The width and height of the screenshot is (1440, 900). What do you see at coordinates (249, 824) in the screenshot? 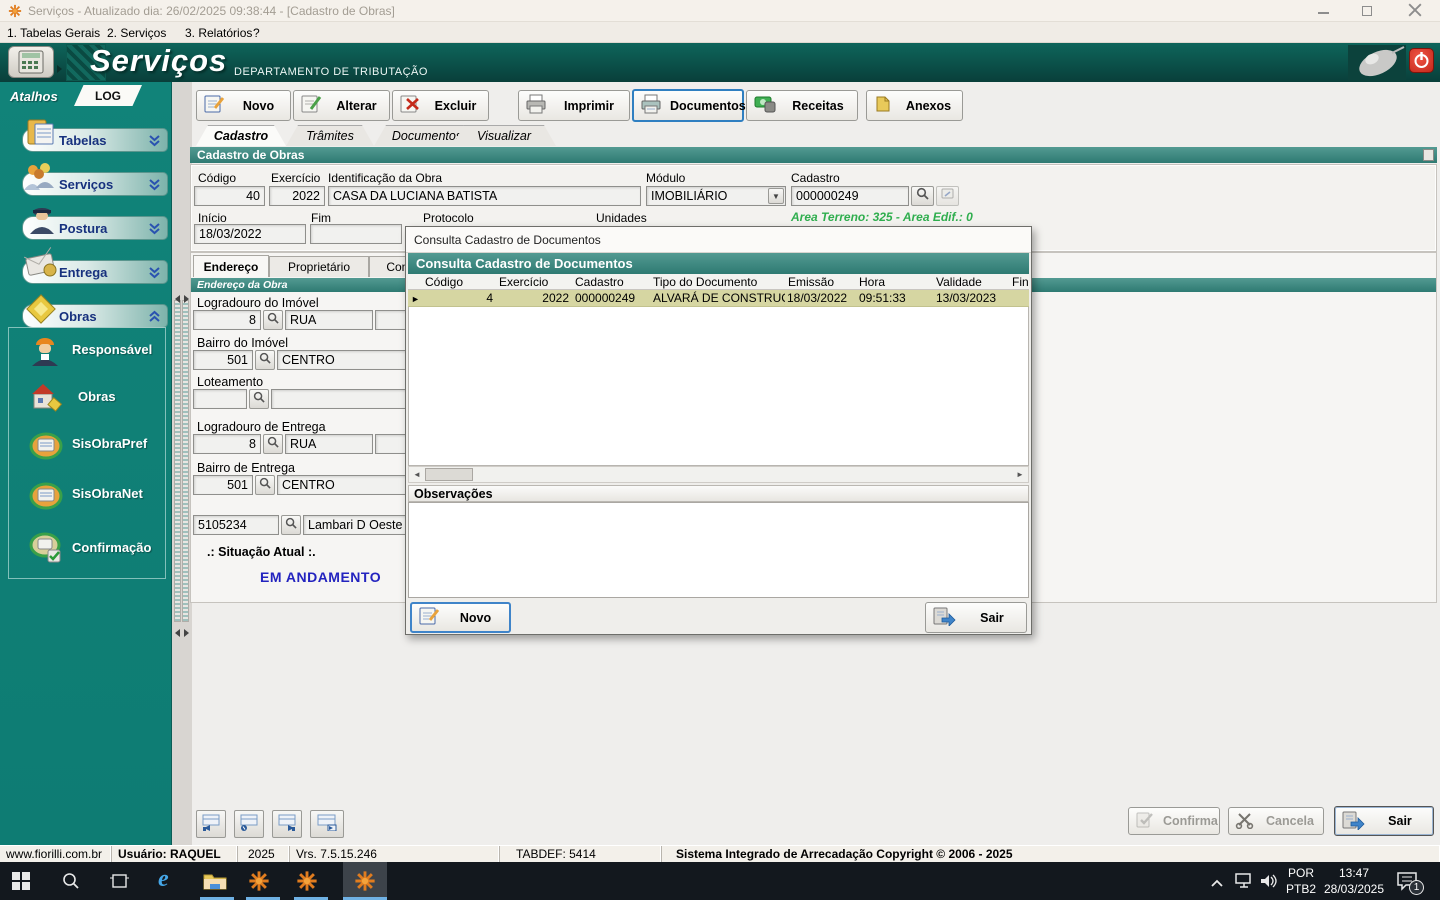
I see `record-prev-button` at bounding box center [249, 824].